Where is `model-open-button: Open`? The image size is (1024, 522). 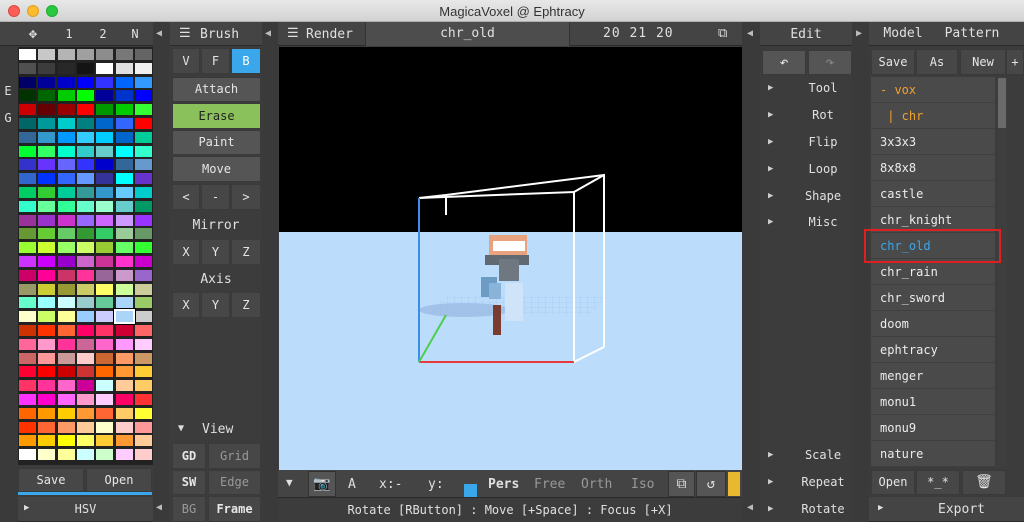
model-open-button: Open is located at coordinates (893, 482).